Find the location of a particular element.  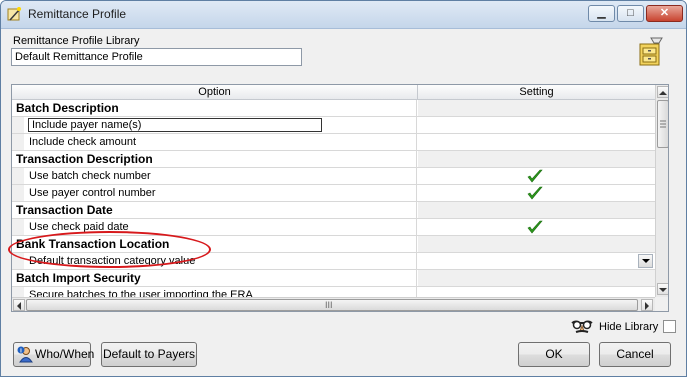

option-row: Include payer name(s) is located at coordinates (333, 125).